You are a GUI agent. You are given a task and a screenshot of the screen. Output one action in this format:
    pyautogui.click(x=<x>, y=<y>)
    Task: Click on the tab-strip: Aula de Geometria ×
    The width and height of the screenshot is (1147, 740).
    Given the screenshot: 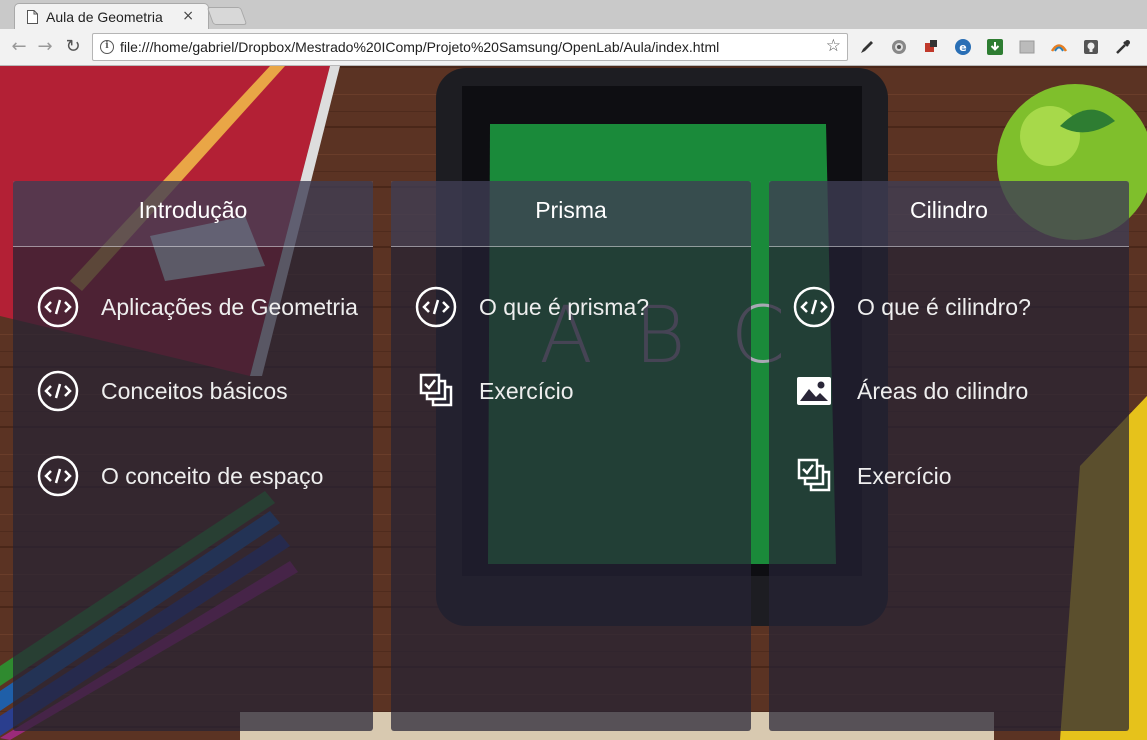 What is the action you would take?
    pyautogui.click(x=573, y=15)
    